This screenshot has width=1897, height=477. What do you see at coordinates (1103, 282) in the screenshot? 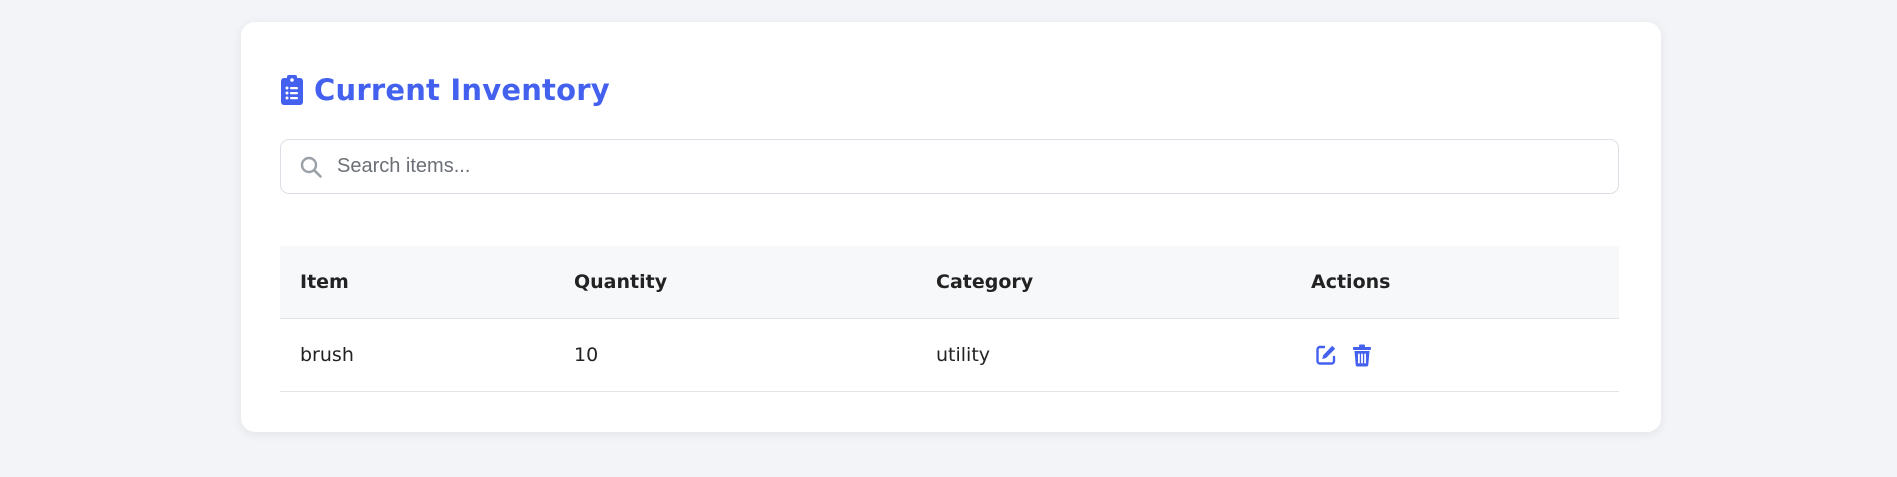
I see `header-category: Category` at bounding box center [1103, 282].